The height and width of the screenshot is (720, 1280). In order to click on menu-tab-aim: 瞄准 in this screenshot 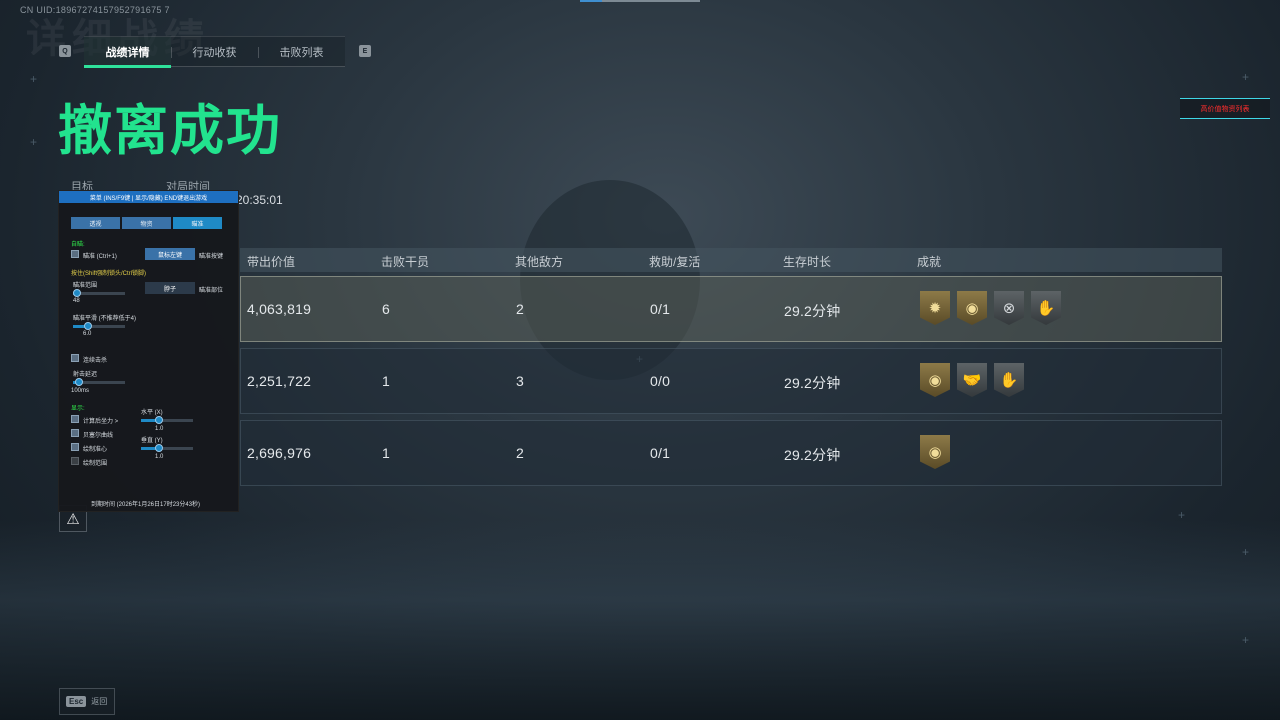, I will do `click(197, 223)`.